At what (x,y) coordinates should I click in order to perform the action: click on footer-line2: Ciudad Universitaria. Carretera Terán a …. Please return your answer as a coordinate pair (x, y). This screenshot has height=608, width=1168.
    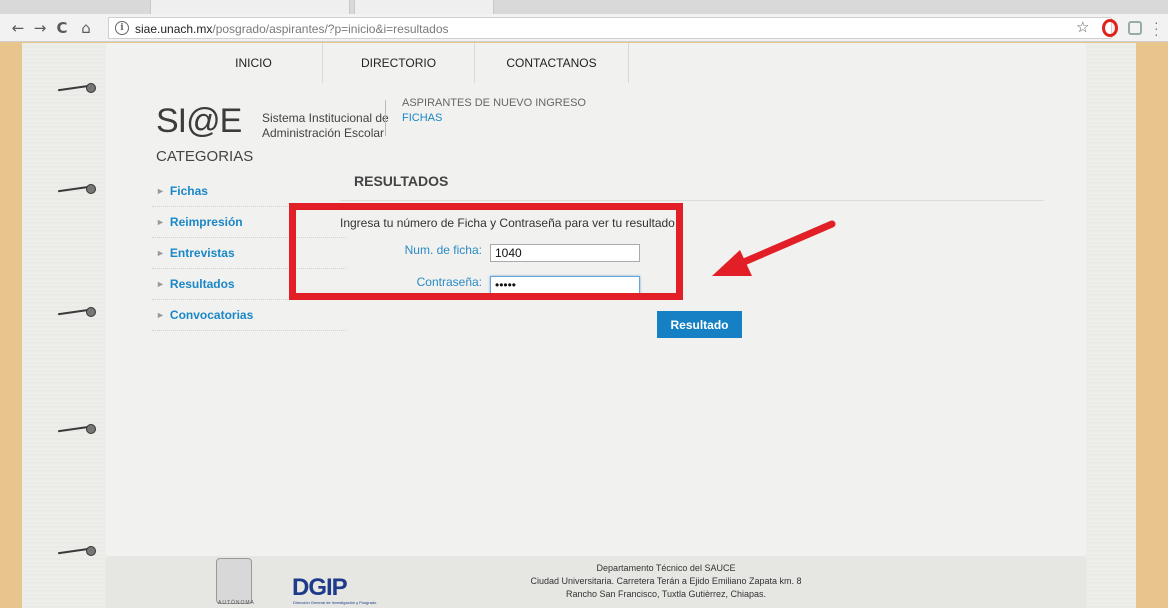
    Looking at the image, I should click on (666, 581).